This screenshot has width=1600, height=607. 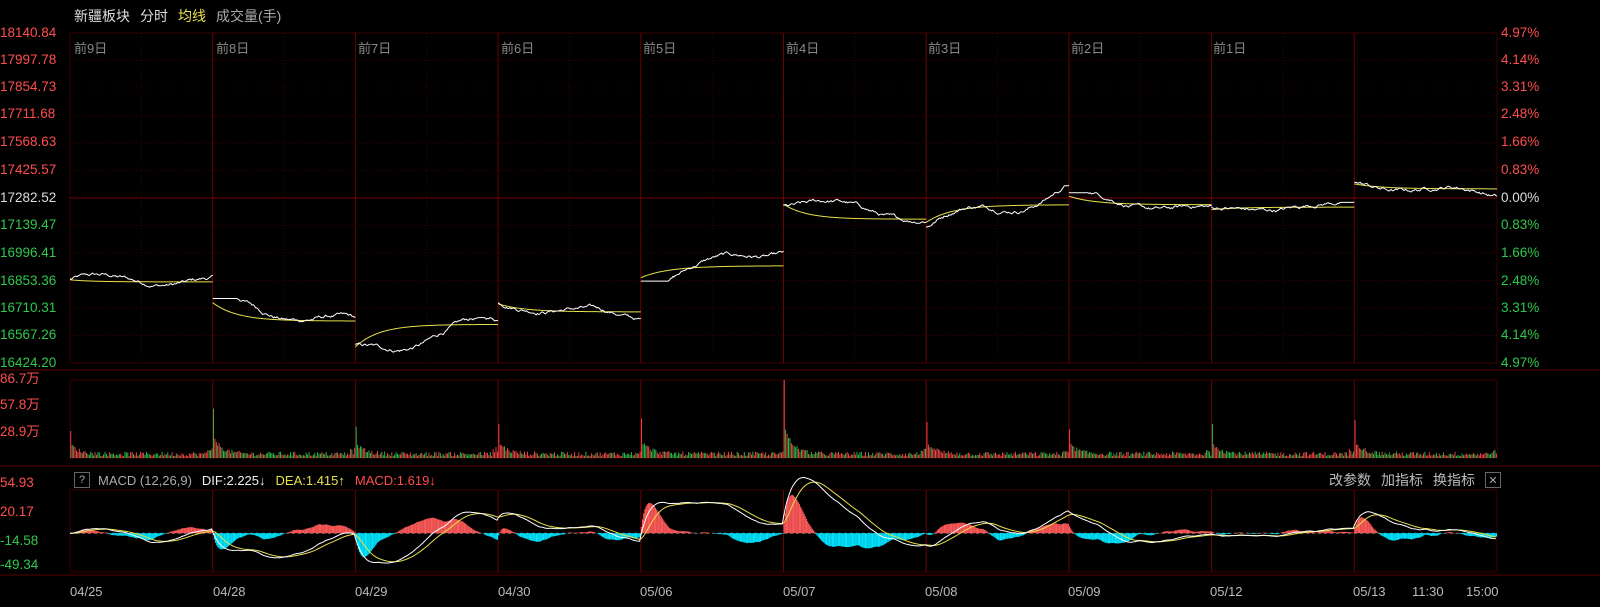 What do you see at coordinates (1402, 480) in the screenshot?
I see `add-indicator-button: 加指标` at bounding box center [1402, 480].